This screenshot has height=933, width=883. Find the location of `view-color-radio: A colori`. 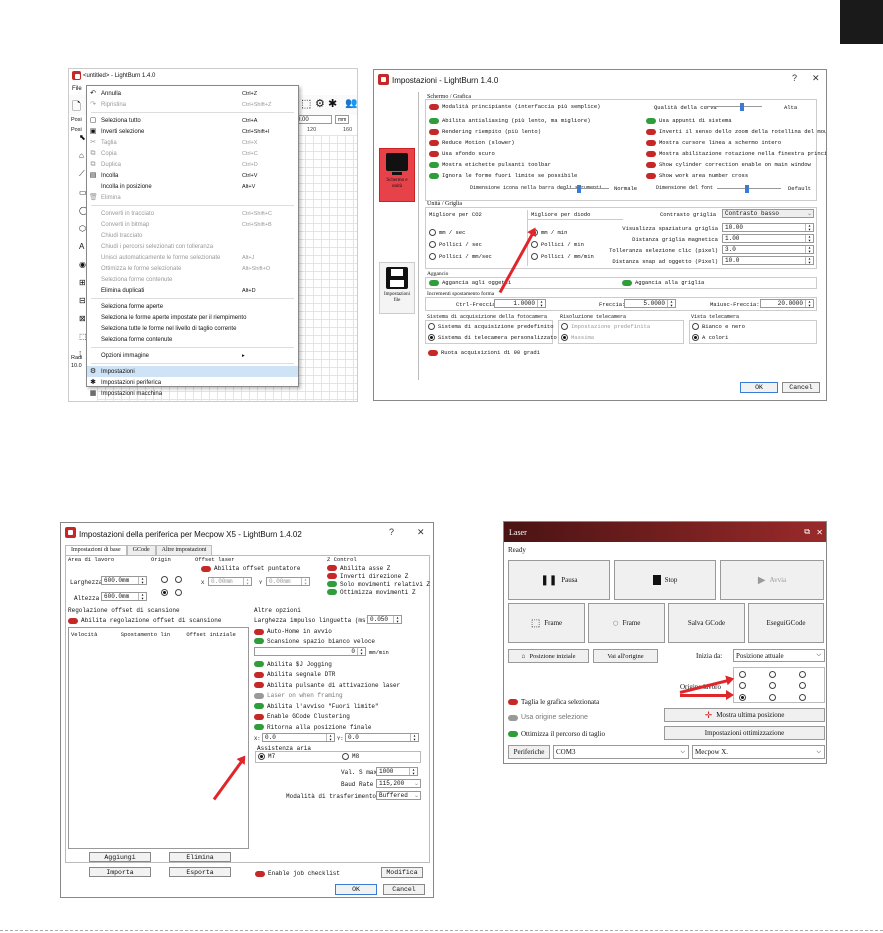

view-color-radio: A colori is located at coordinates (710, 337).